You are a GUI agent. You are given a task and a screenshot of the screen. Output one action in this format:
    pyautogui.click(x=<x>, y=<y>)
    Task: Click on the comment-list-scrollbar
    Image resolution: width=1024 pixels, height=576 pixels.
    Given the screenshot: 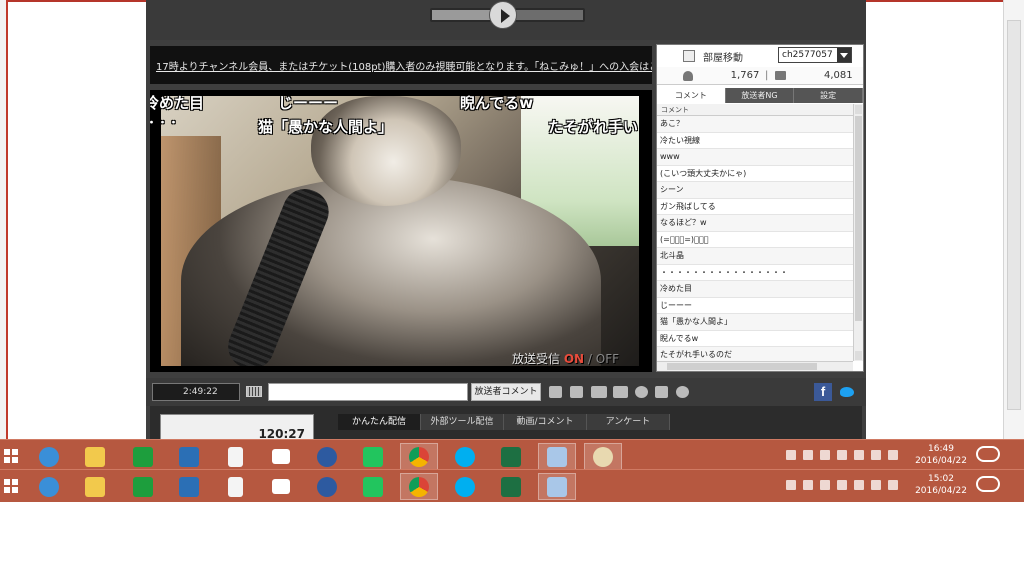 What is the action you would take?
    pyautogui.click(x=858, y=232)
    